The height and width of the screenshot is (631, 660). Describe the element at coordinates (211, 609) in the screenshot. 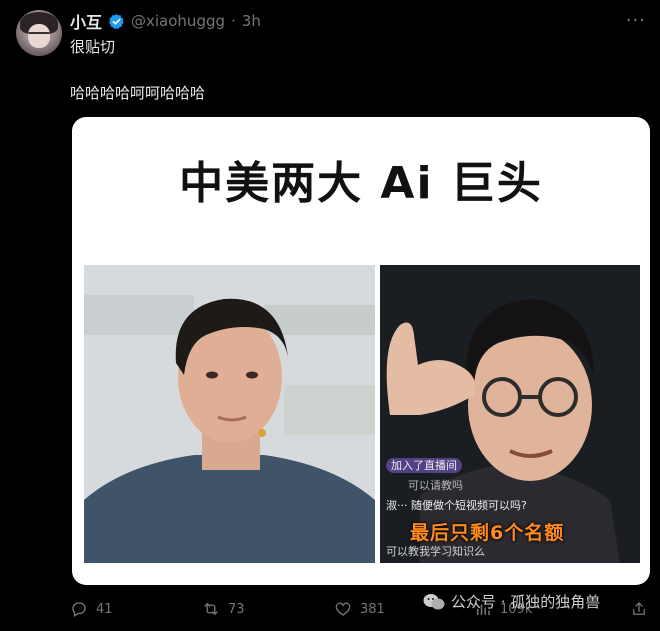

I see `retweet-icon` at that location.